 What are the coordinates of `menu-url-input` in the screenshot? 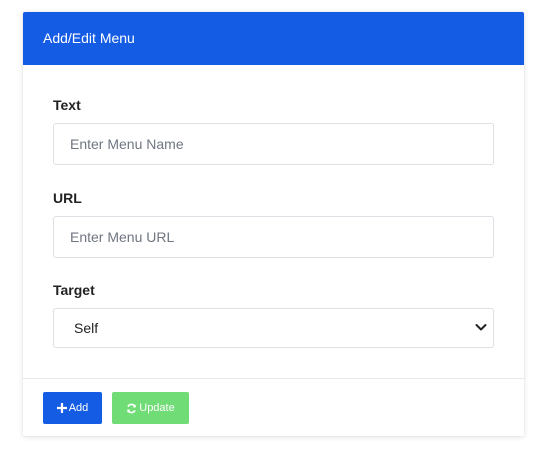 It's located at (273, 237).